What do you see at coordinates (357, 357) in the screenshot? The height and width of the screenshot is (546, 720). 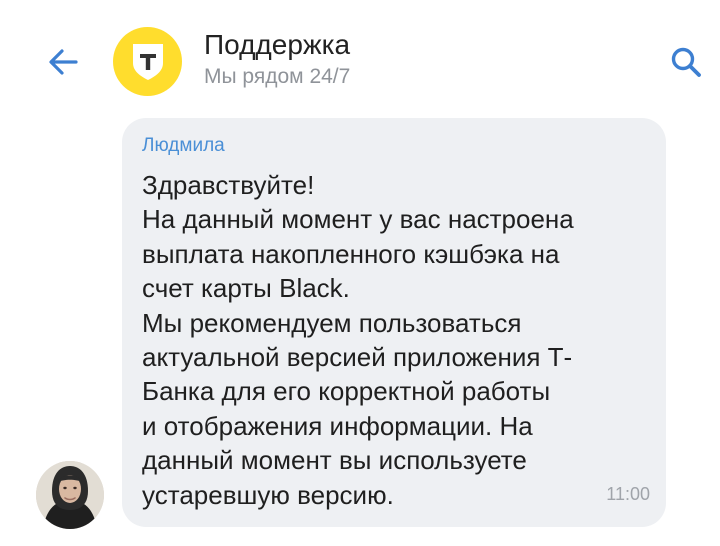 I see `message-line: актуальной версией приложения Т-` at bounding box center [357, 357].